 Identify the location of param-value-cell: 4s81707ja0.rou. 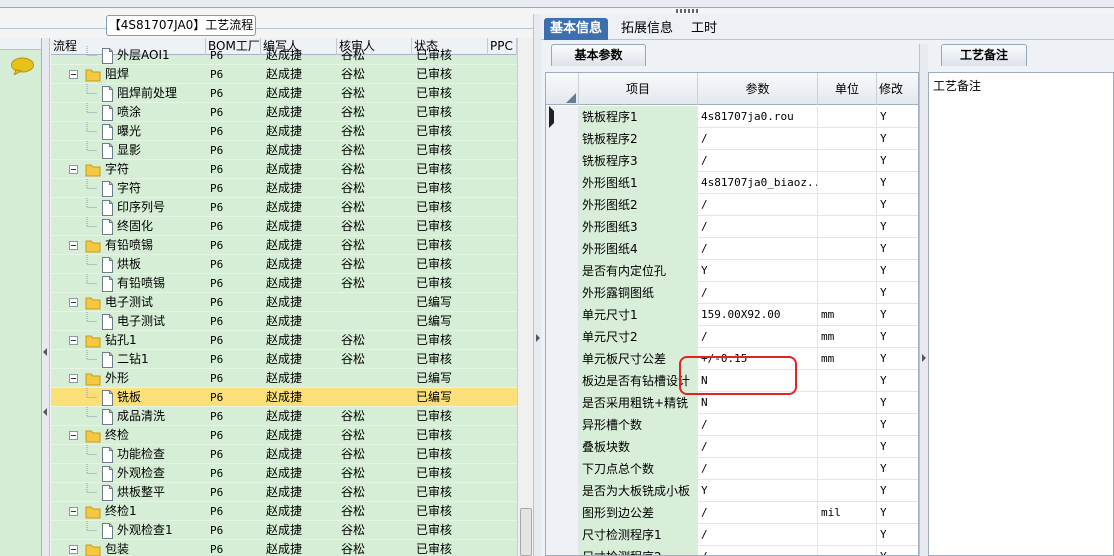
(758, 117).